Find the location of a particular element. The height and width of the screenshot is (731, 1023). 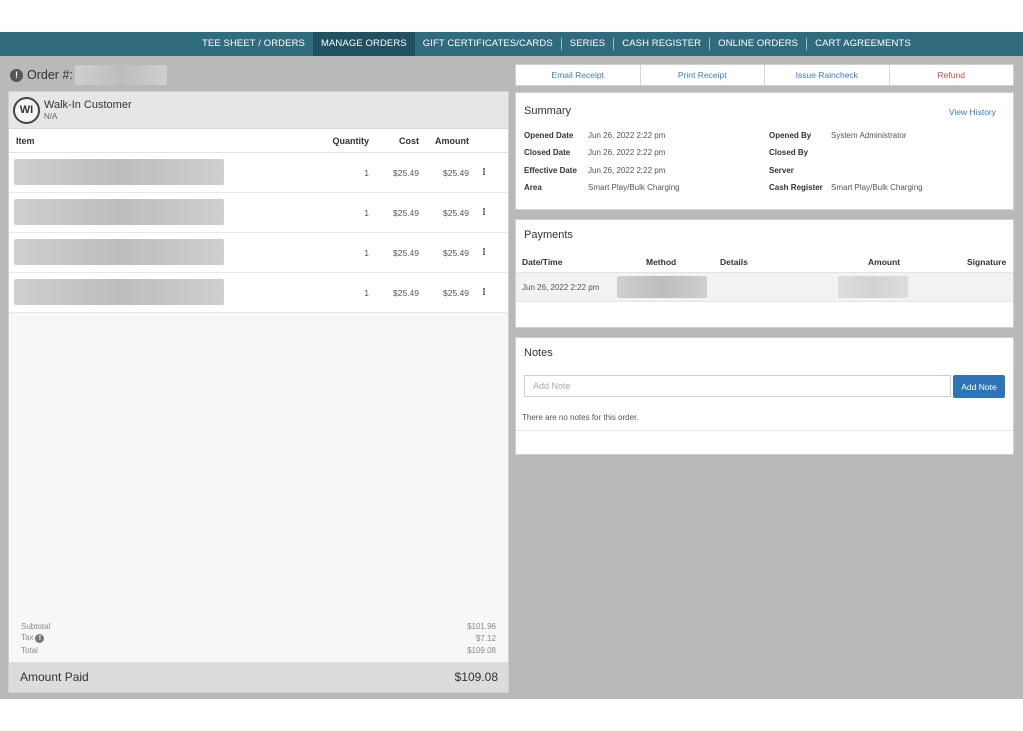

col-header-datetime: Date/Time is located at coordinates (542, 262).